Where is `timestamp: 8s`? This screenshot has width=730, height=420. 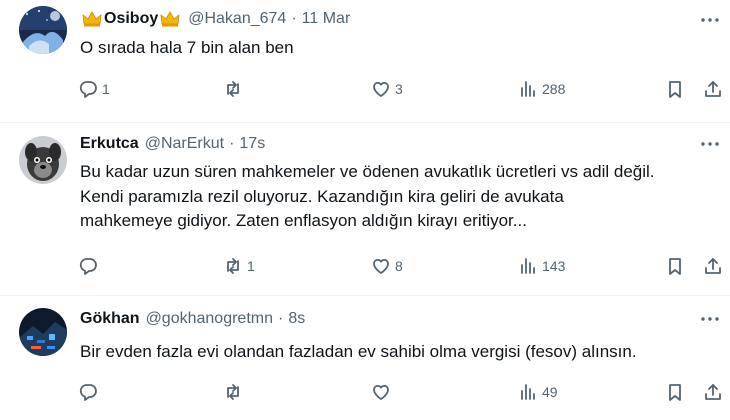 timestamp: 8s is located at coordinates (296, 319).